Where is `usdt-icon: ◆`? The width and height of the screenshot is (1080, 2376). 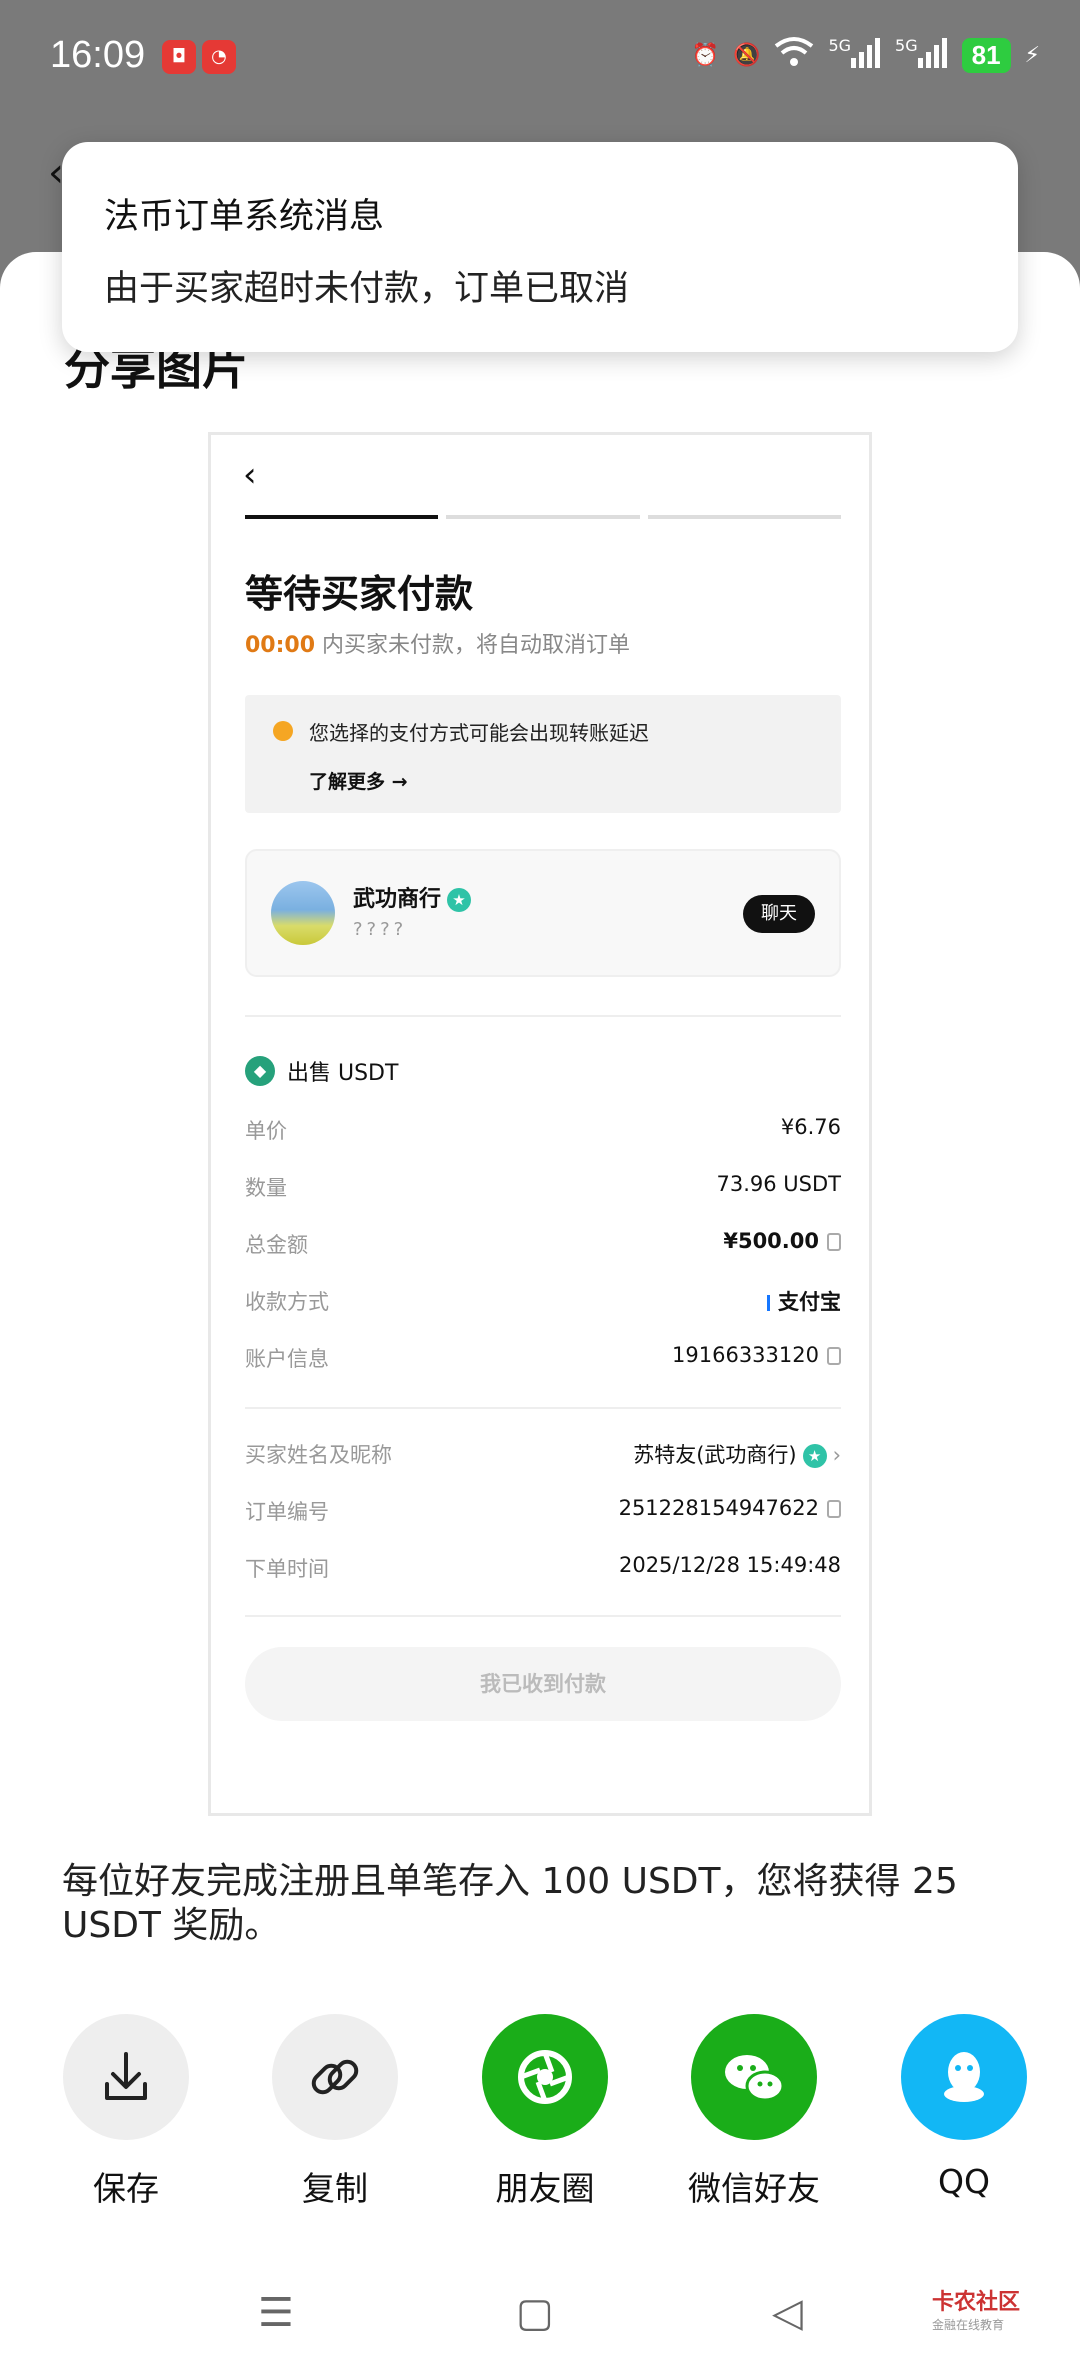 usdt-icon: ◆ is located at coordinates (260, 1071).